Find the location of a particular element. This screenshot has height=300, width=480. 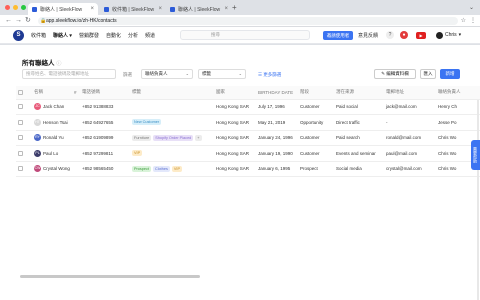

contact-tag: Prospect is located at coordinates (141, 168).